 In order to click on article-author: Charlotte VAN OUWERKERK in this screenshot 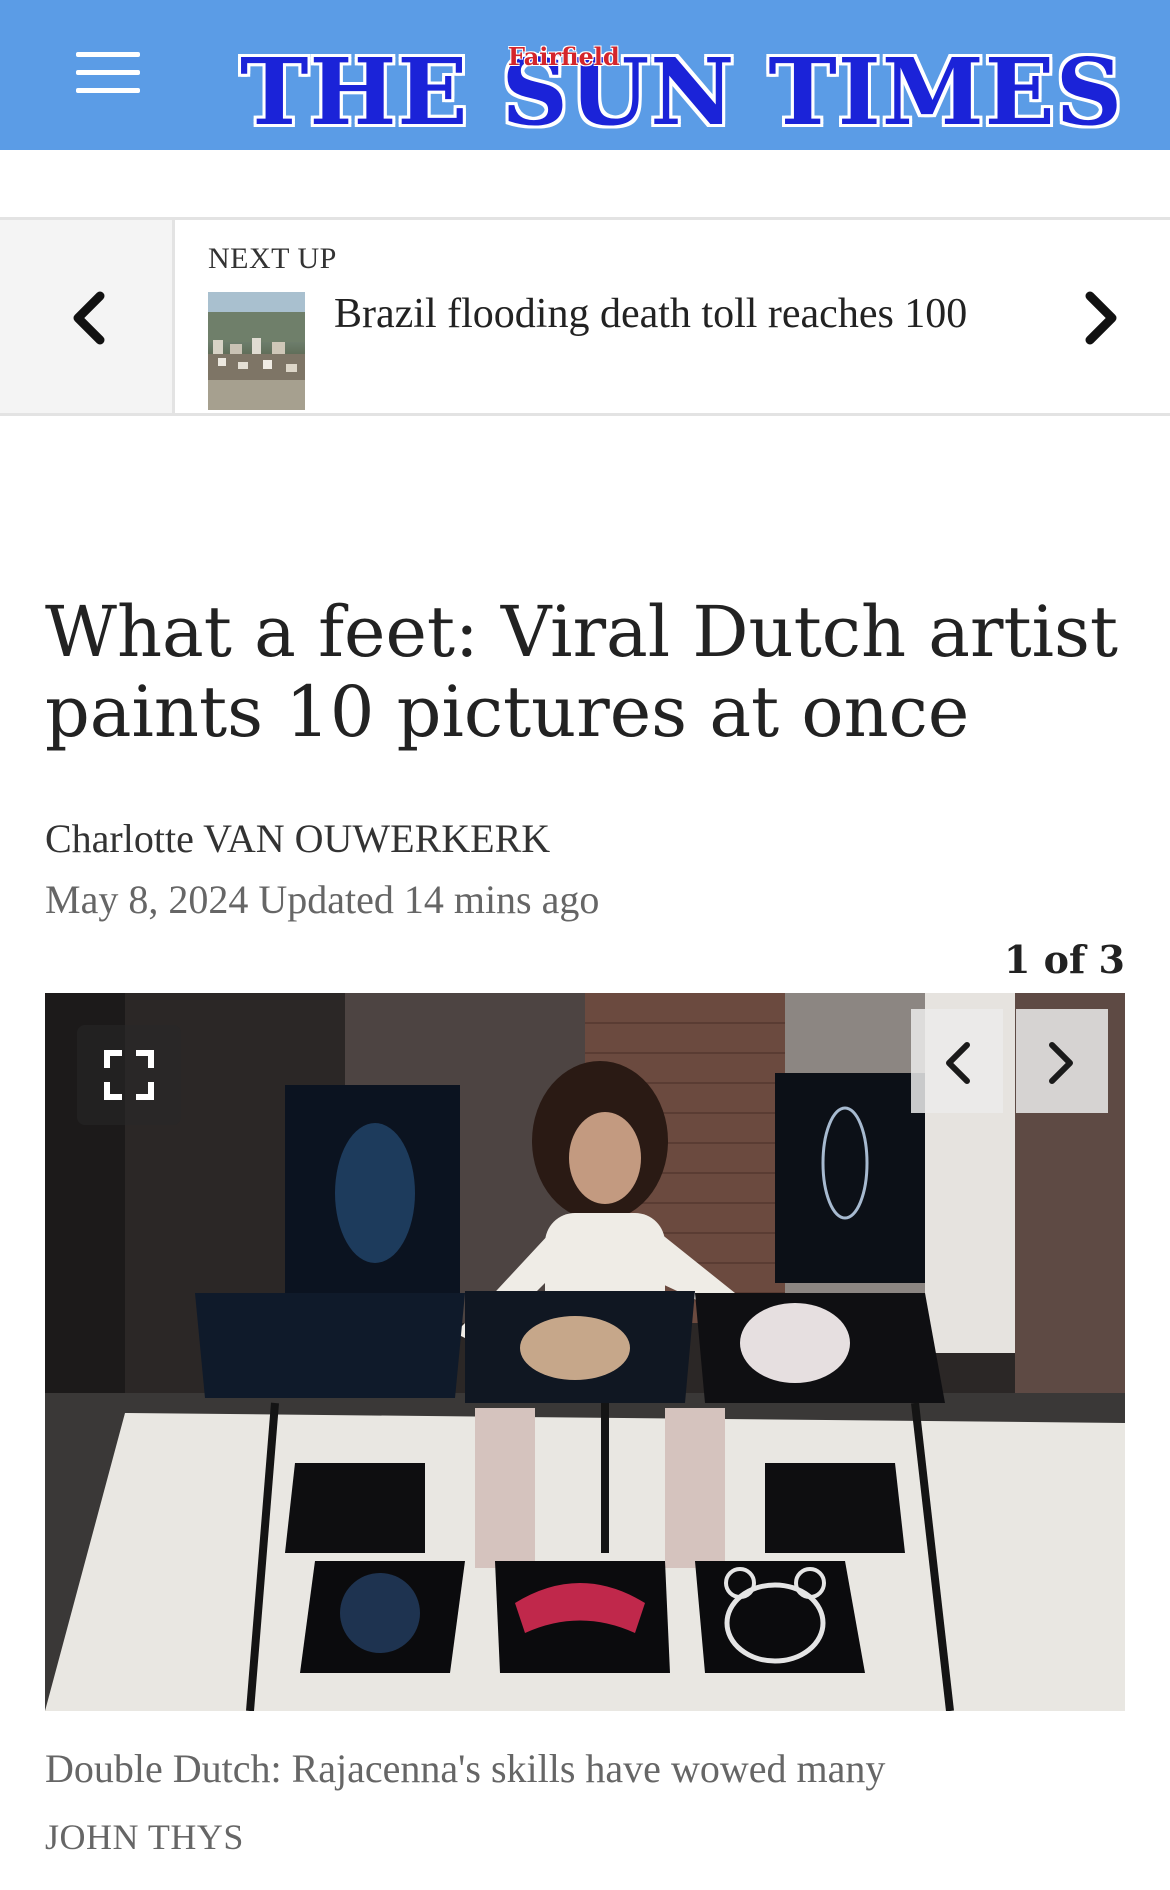, I will do `click(297, 838)`.